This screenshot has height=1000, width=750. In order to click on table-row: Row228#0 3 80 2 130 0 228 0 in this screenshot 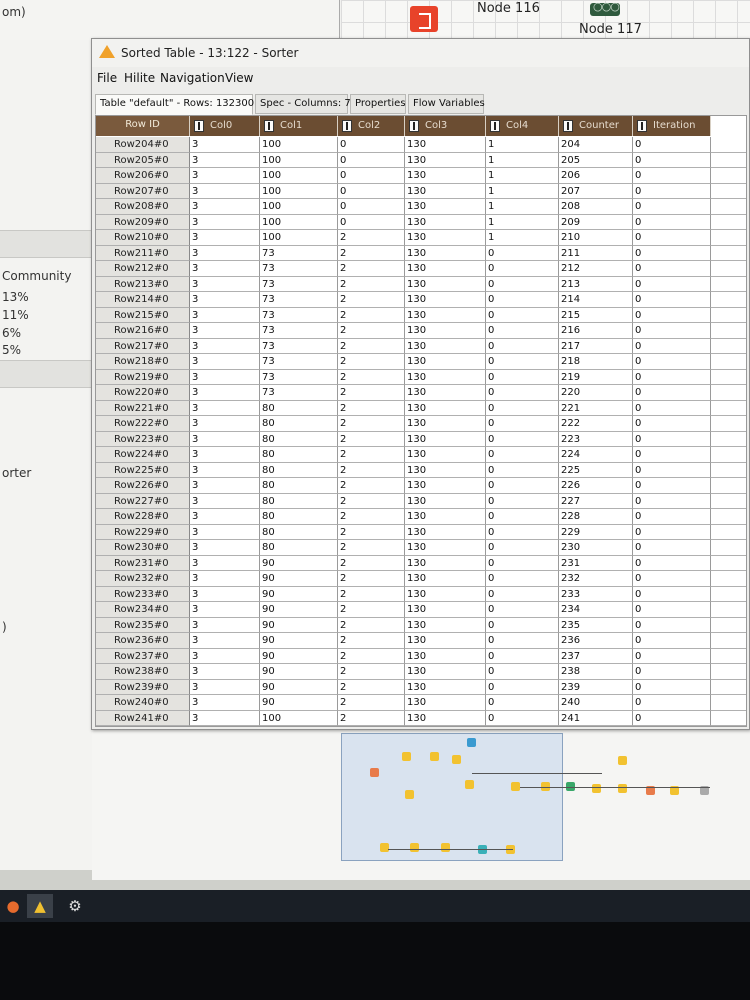, I will do `click(421, 517)`.